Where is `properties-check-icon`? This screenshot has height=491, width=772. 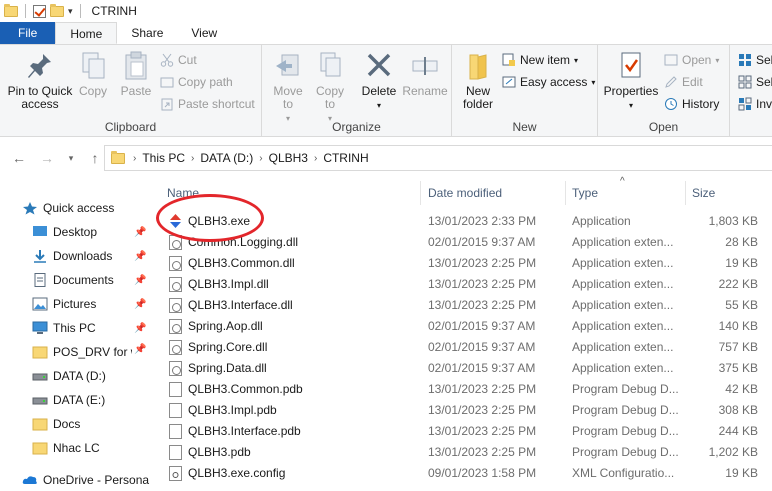 properties-check-icon is located at coordinates (39, 11).